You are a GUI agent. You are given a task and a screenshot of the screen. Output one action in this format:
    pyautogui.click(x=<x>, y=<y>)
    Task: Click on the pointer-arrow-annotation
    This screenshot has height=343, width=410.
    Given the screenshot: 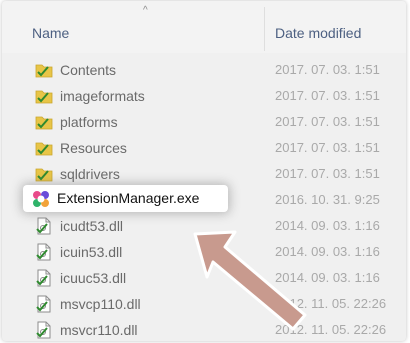 What is the action you would take?
    pyautogui.click(x=250, y=280)
    